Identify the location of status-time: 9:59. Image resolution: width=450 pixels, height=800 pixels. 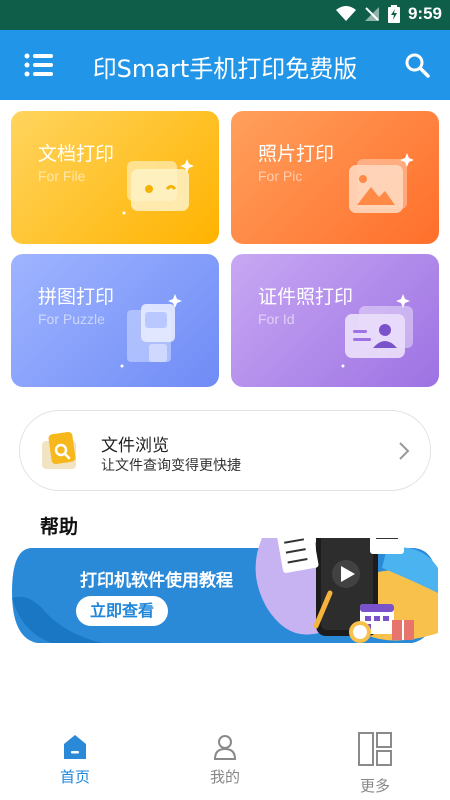
(424, 13).